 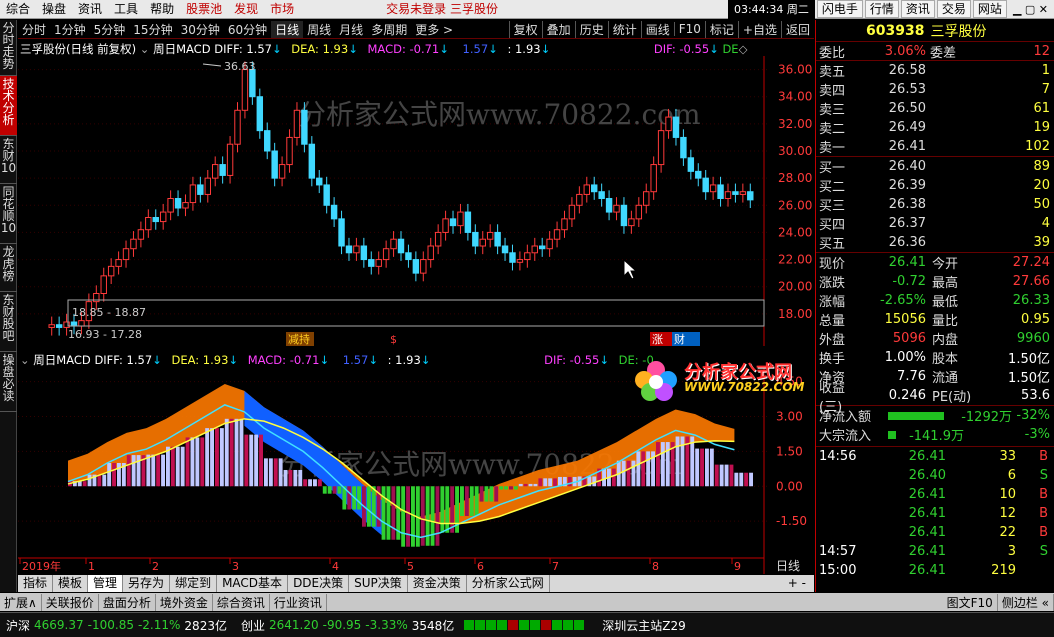 What do you see at coordinates (298, 602) in the screenshot?
I see `bottom-tab: 行业资讯` at bounding box center [298, 602].